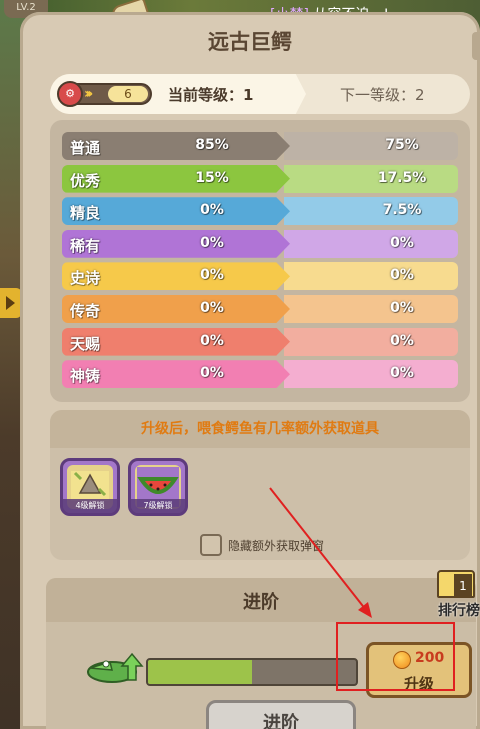 The width and height of the screenshot is (480, 729). Describe the element at coordinates (320, 552) in the screenshot. I see `annotation-arrow-icon` at that location.